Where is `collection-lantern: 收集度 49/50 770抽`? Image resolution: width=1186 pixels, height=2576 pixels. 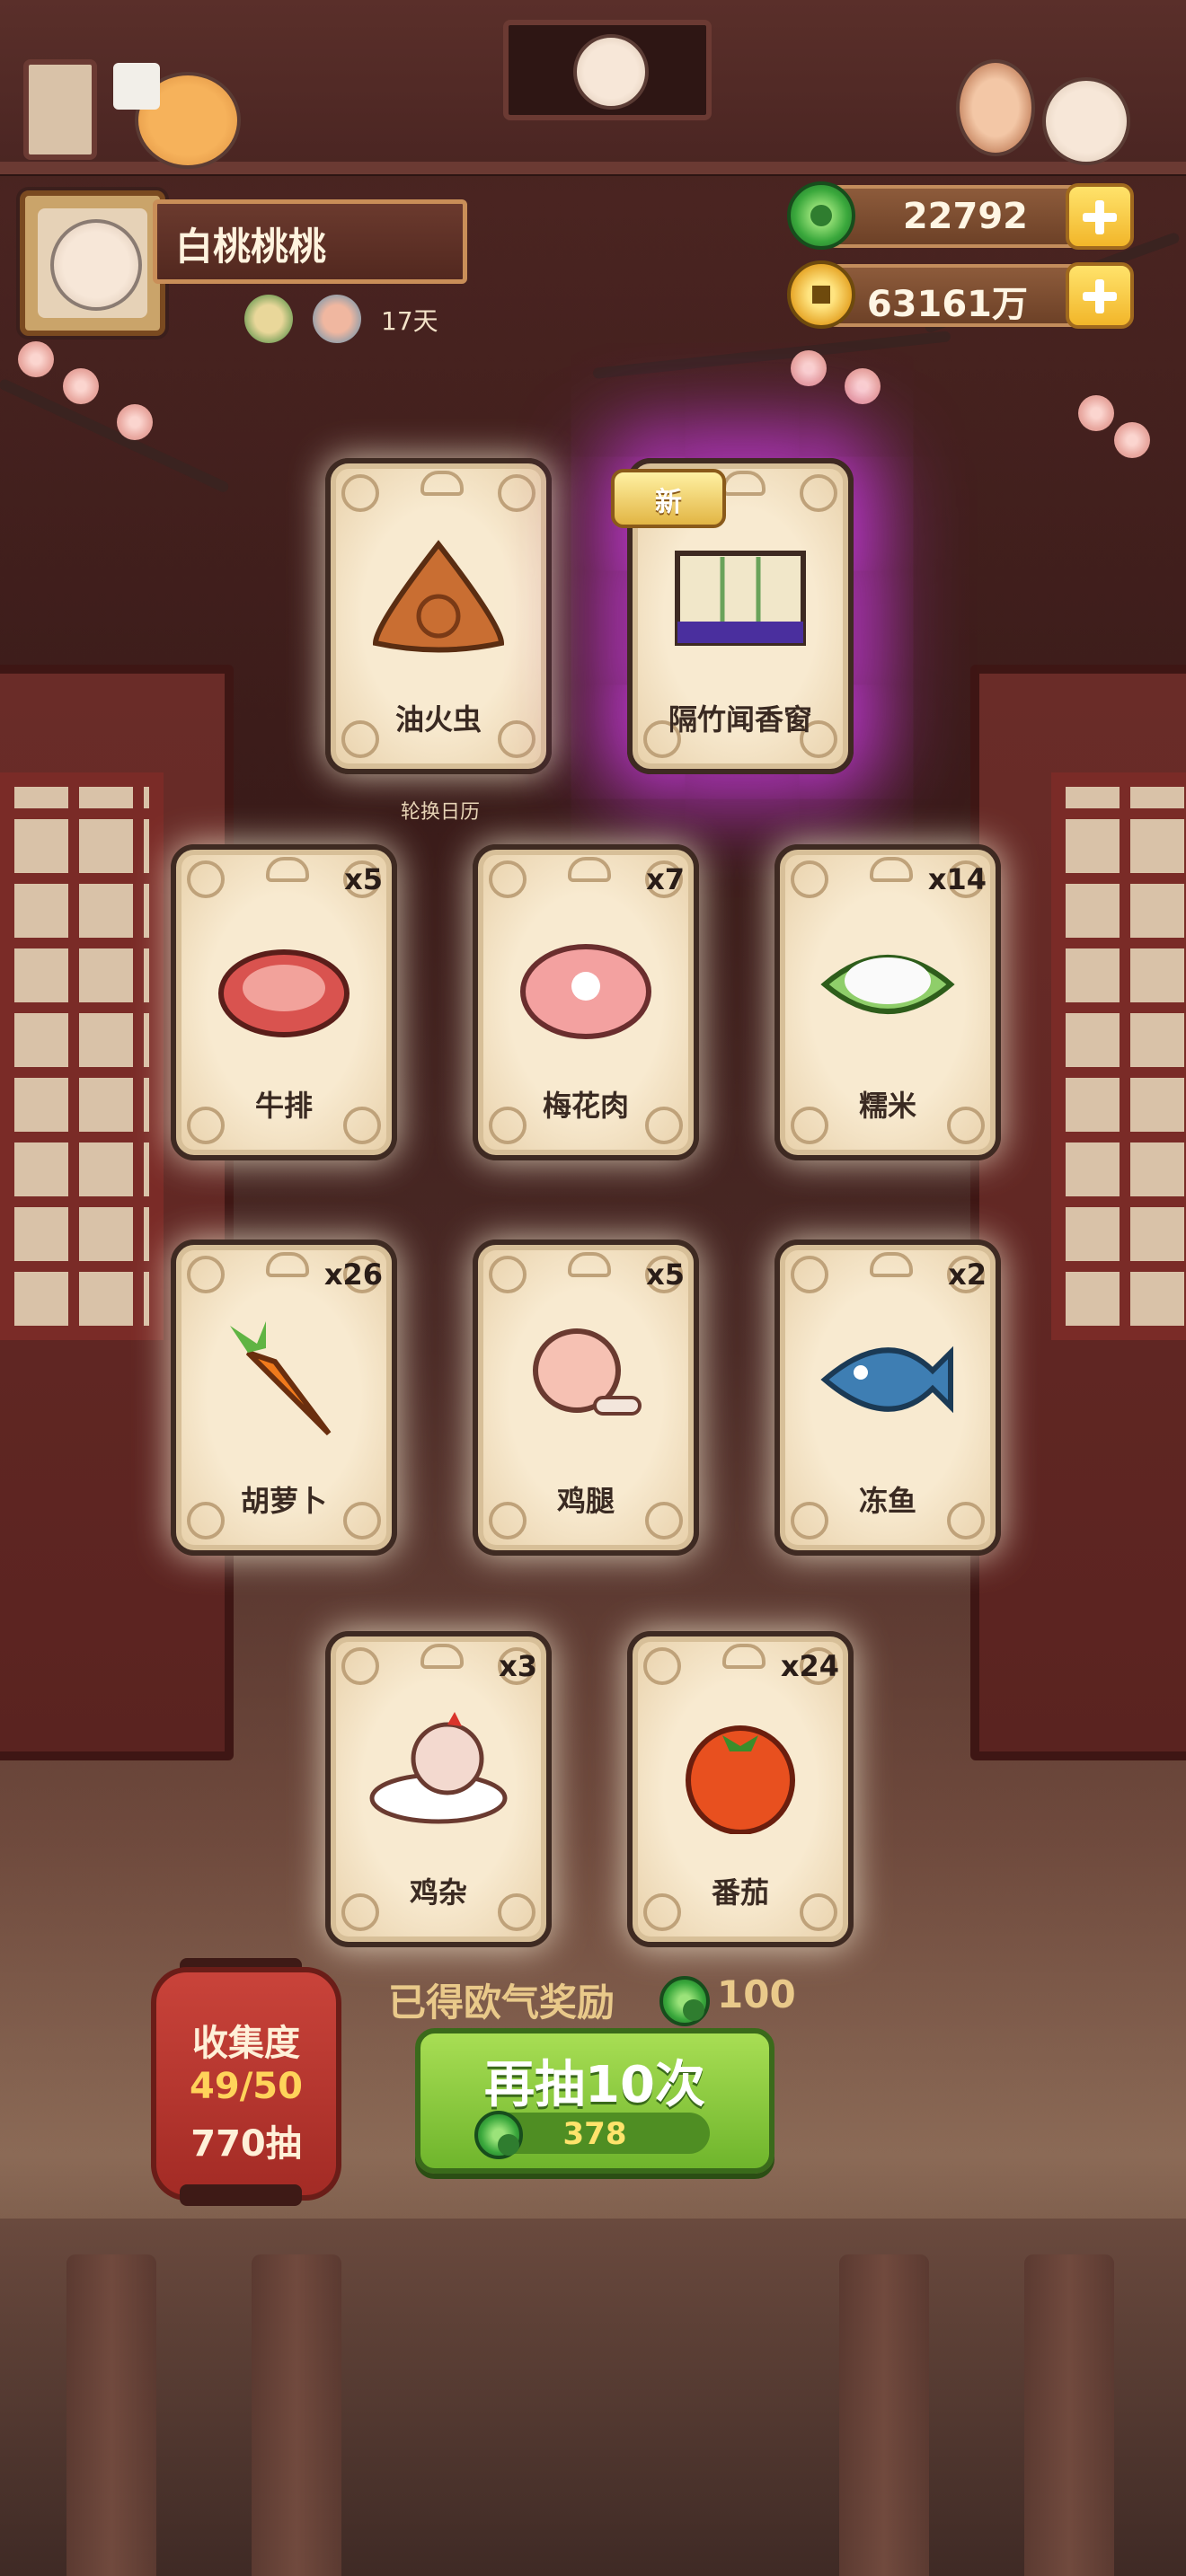
collection-lantern: 收集度 49/50 770抽 is located at coordinates (246, 2084).